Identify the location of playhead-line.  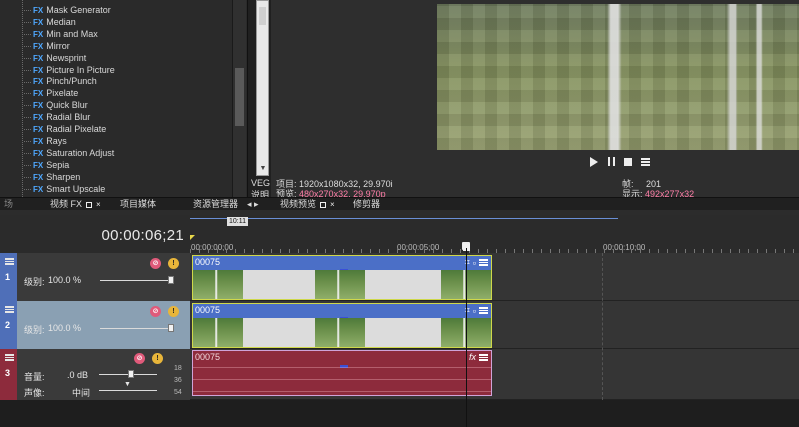
(466, 337).